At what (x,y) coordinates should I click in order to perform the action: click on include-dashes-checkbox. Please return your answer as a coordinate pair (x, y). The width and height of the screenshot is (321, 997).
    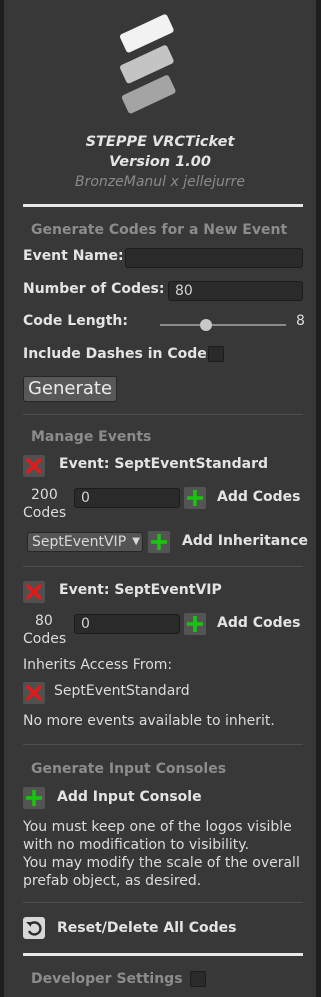
    Looking at the image, I should click on (216, 354).